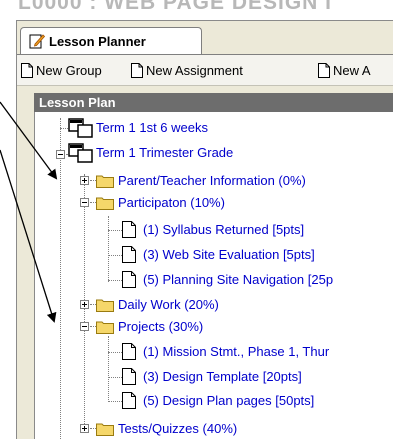  Describe the element at coordinates (257, 401) in the screenshot. I see `tree-item-design-plan-pages: (5) Design Plan pages [50pts]` at that location.